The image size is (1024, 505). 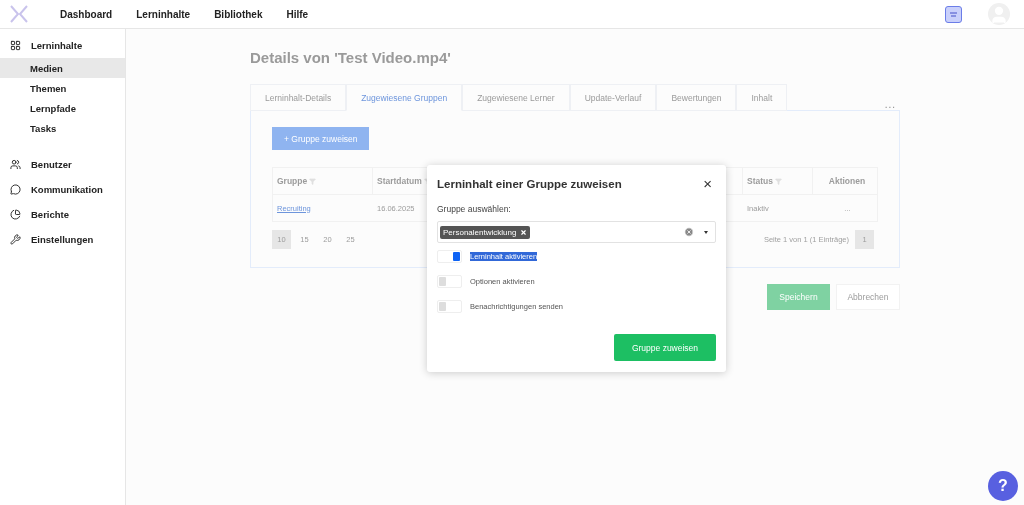 I want to click on sidebar-item: Berichte, so click(x=62, y=214).